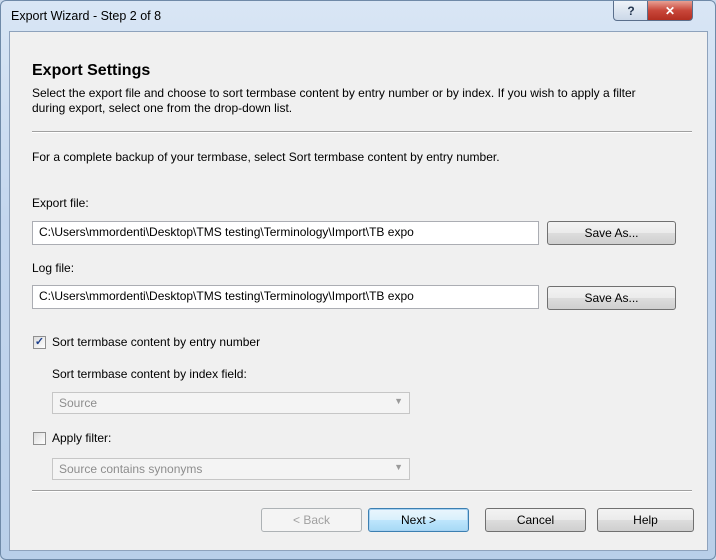  I want to click on back-button: < Back, so click(311, 520).